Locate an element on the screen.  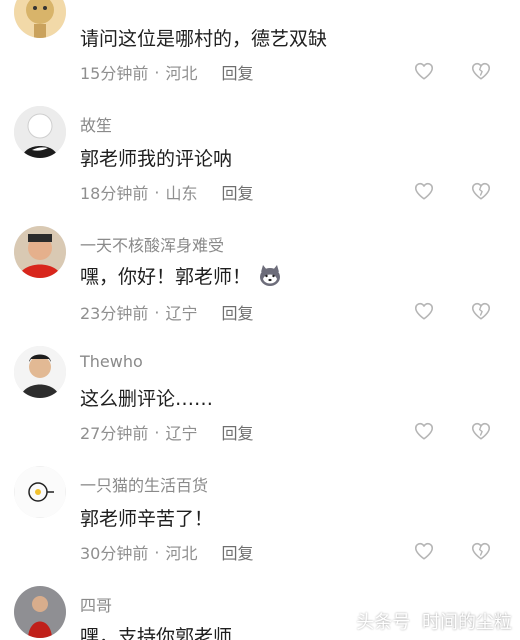
comment-time: 23分钟前 is located at coordinates (114, 313).